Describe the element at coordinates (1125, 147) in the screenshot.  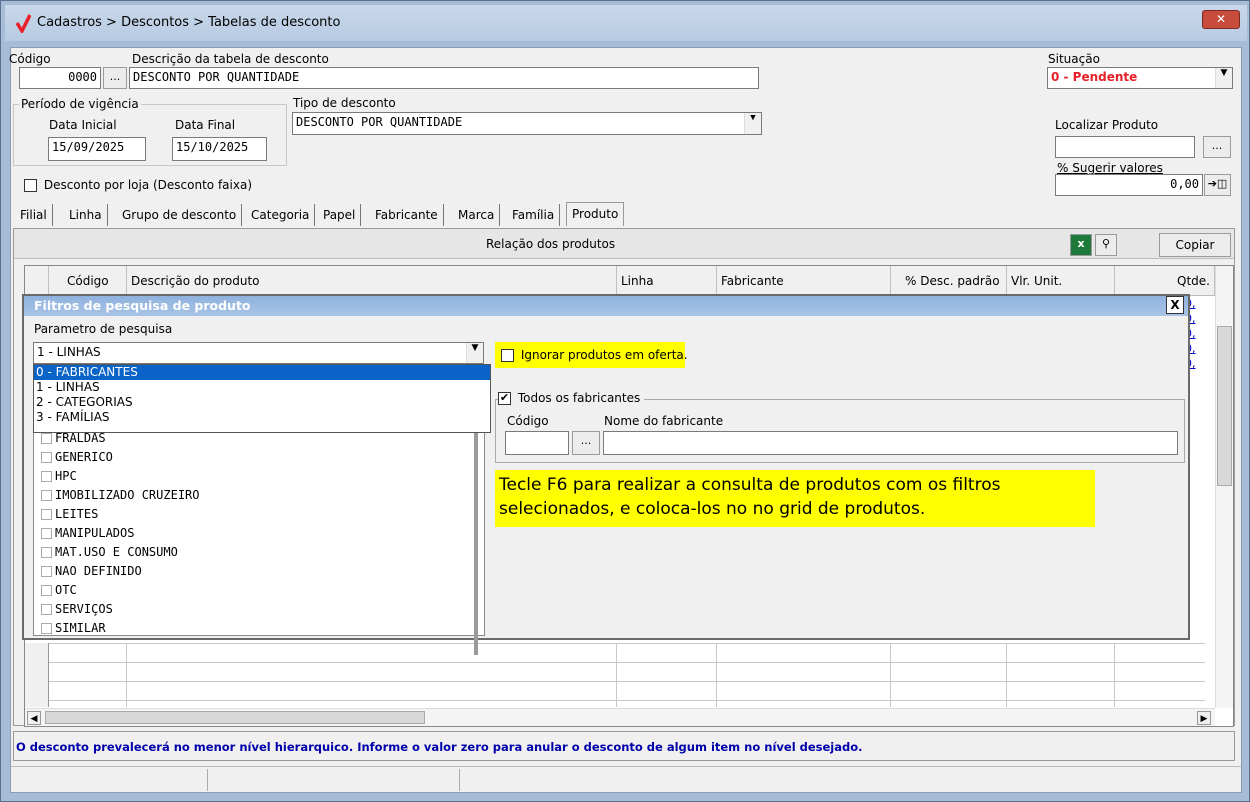
I see `localizar-input` at that location.